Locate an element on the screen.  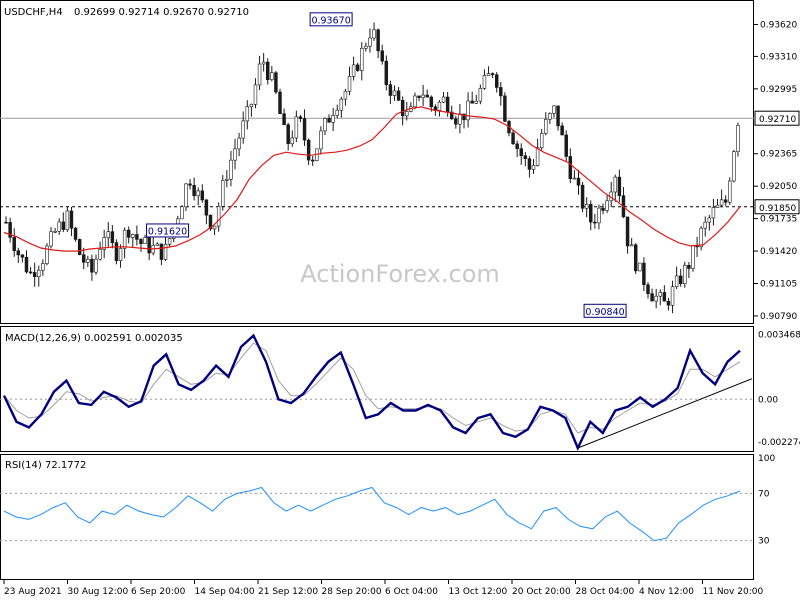
x-tick-label: 4 Nov 12:00 is located at coordinates (666, 592).